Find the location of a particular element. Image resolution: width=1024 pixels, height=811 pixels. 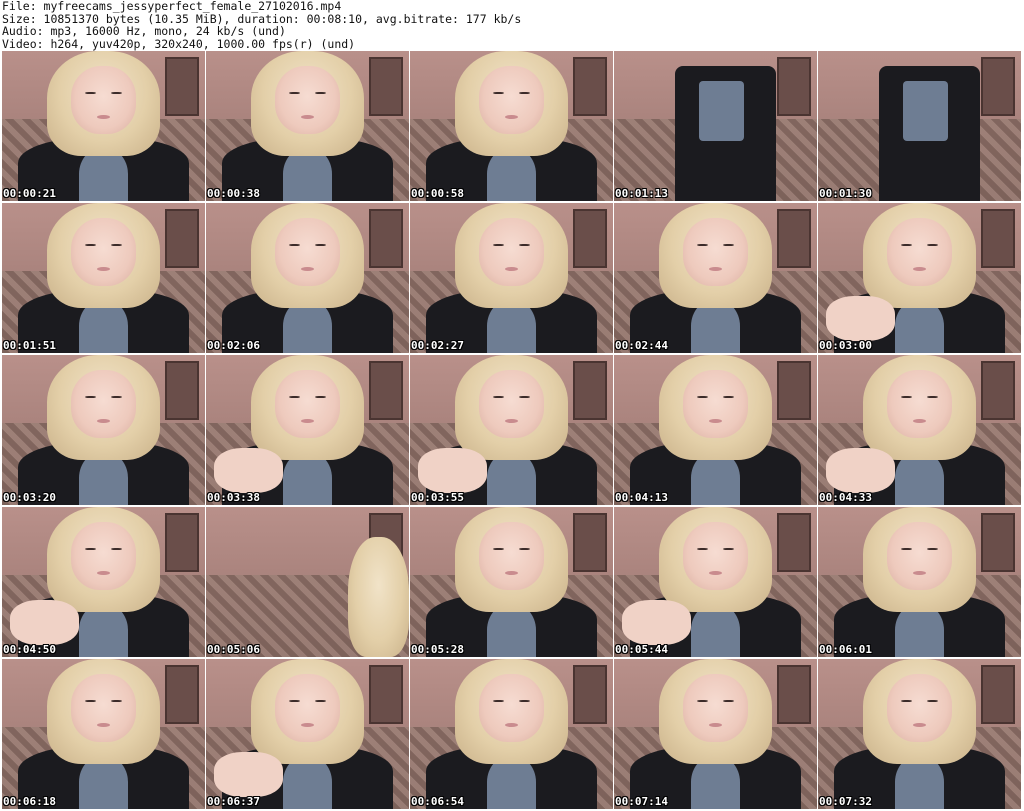

thumbnail-timestamp: 00:04:33 is located at coordinates (845, 497).